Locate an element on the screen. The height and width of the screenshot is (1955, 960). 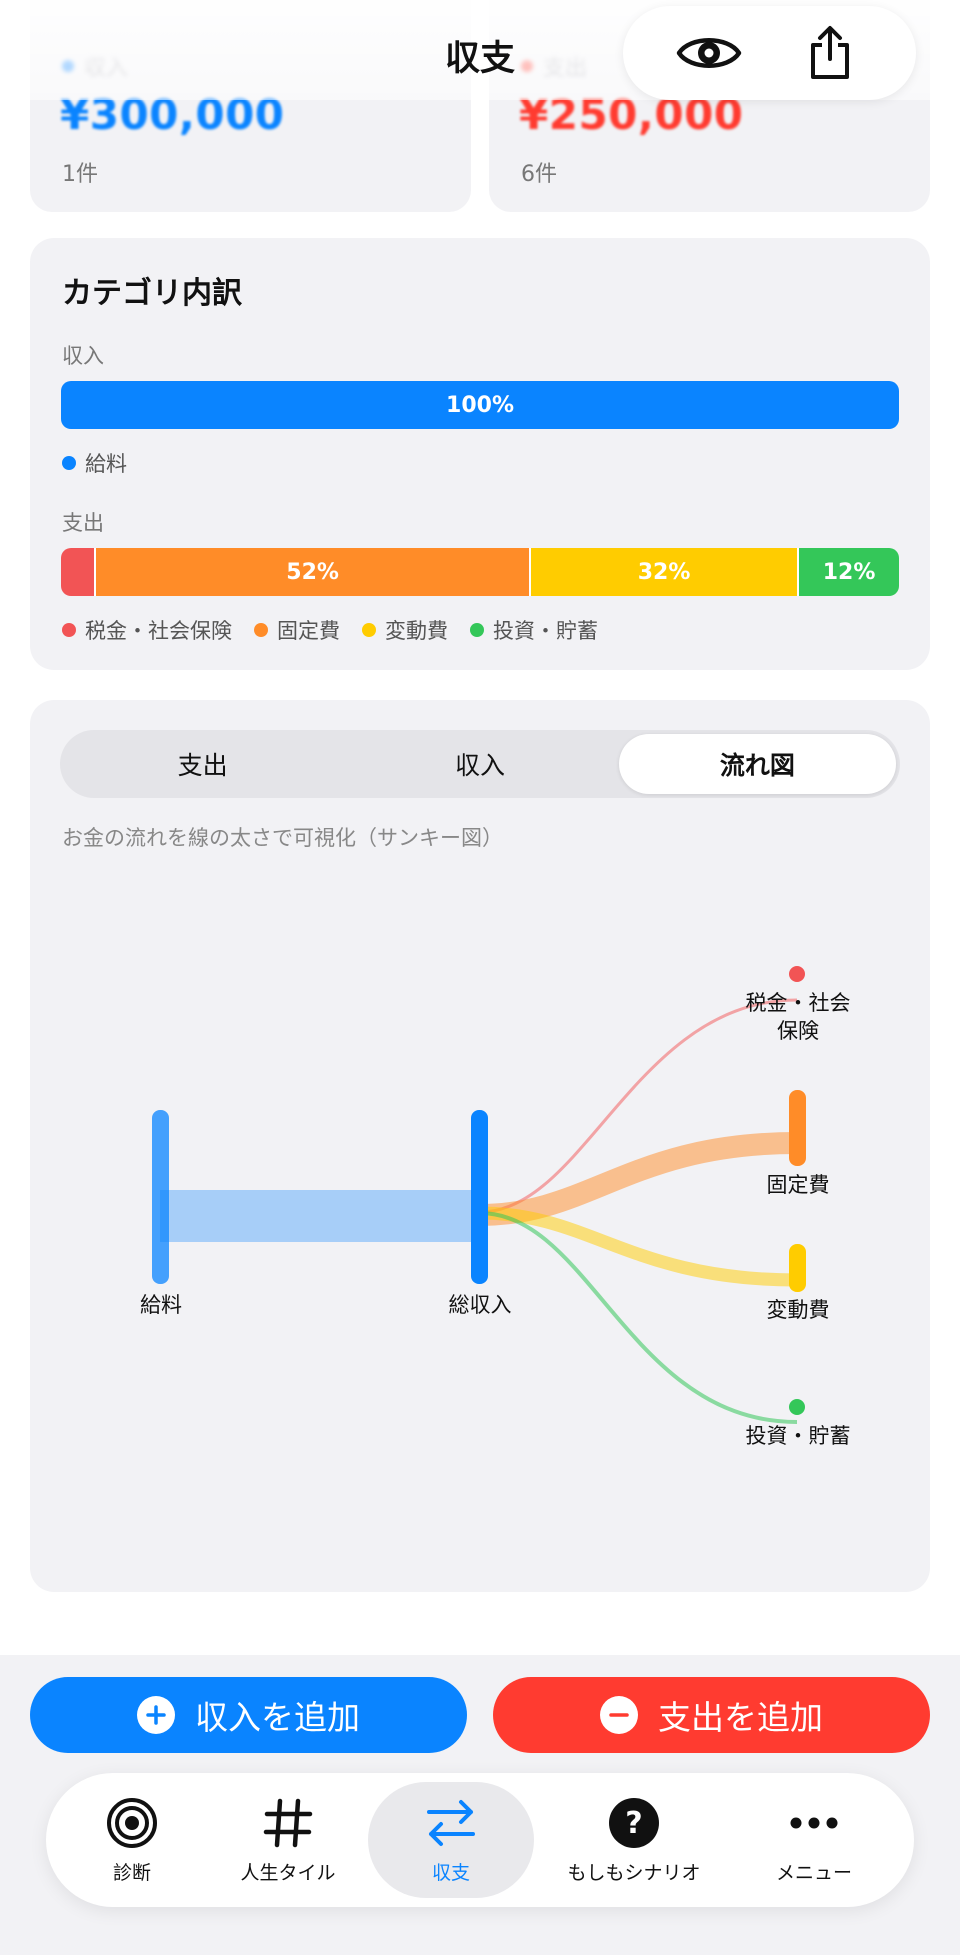
label-variable: 変動費 is located at coordinates (798, 1310).